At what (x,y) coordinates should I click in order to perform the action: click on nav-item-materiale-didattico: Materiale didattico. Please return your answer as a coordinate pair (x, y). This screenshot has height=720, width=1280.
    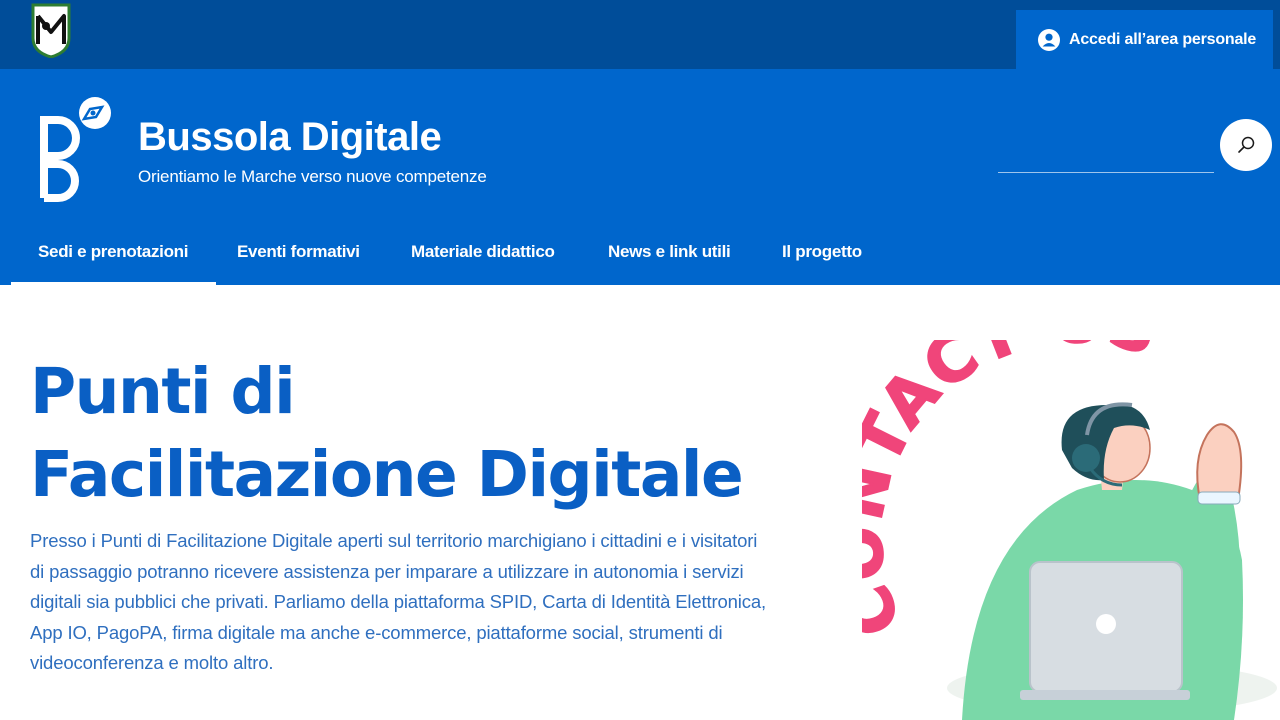
    Looking at the image, I should click on (483, 252).